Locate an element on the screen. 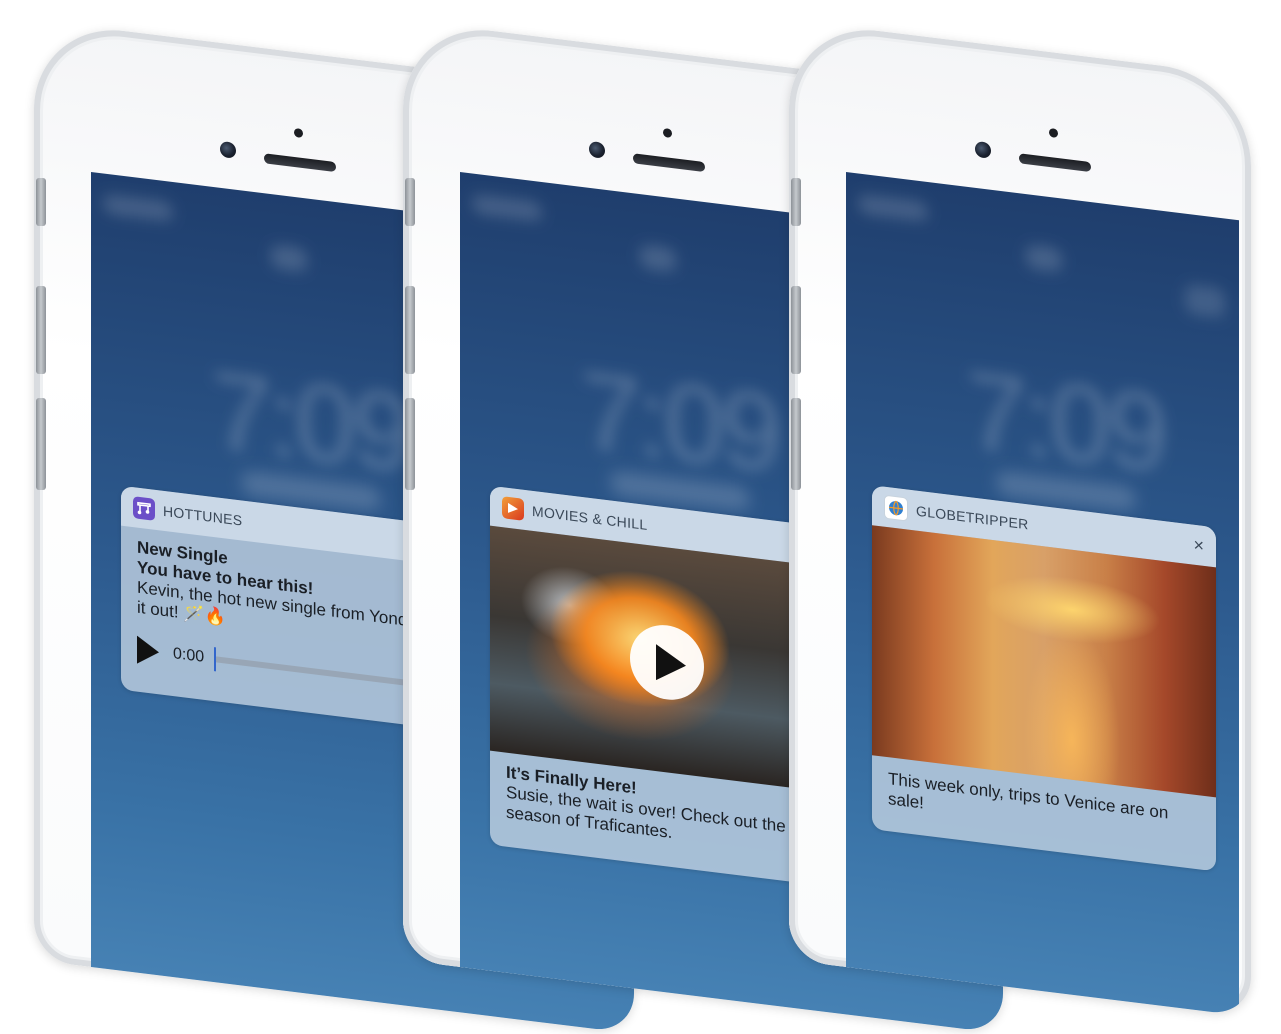  audio-time: 0:00 is located at coordinates (189, 655).